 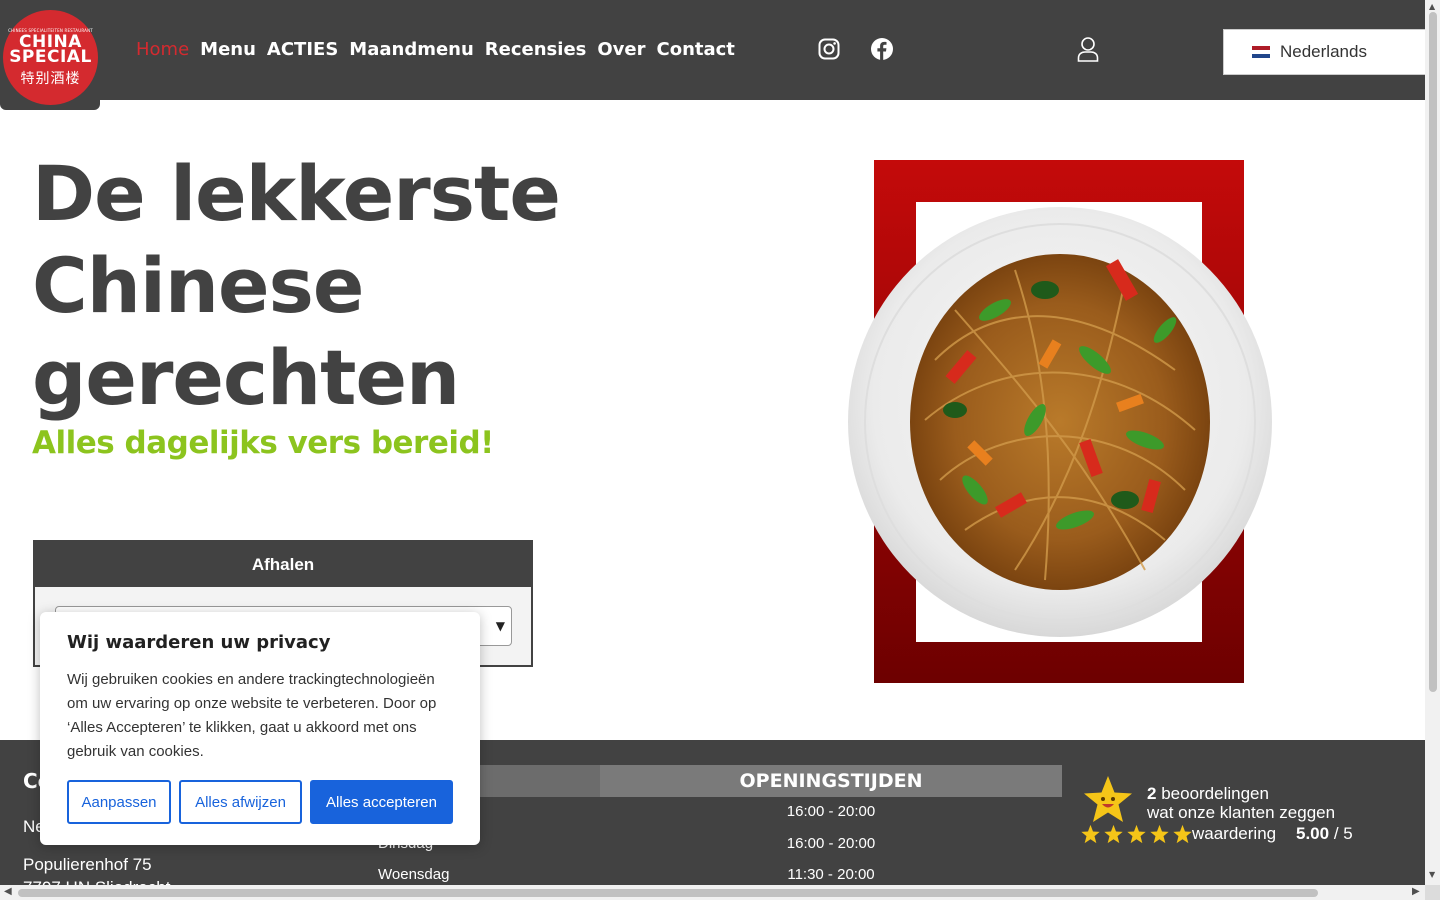 What do you see at coordinates (296, 285) in the screenshot?
I see `hero-title: De lekkerste Chinese gerechten` at bounding box center [296, 285].